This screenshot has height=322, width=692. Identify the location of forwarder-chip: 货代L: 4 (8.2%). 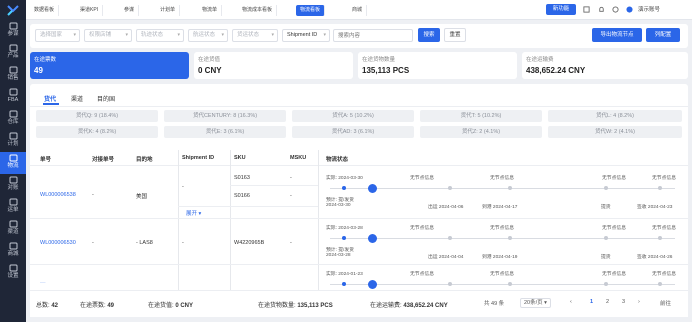
(615, 116).